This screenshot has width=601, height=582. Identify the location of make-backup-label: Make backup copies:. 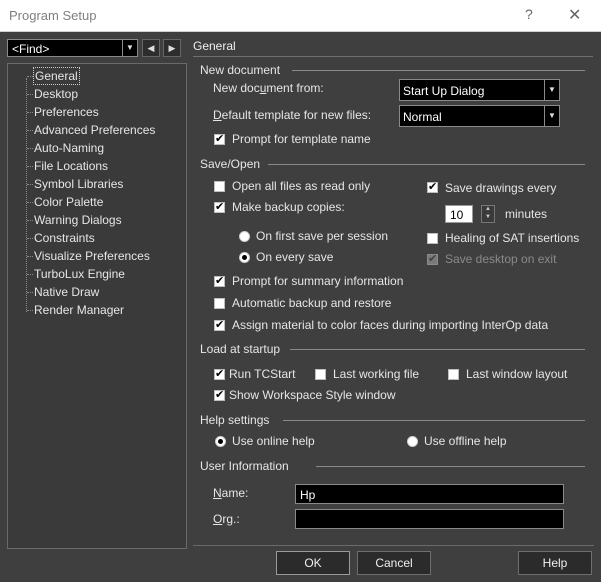
(288, 207).